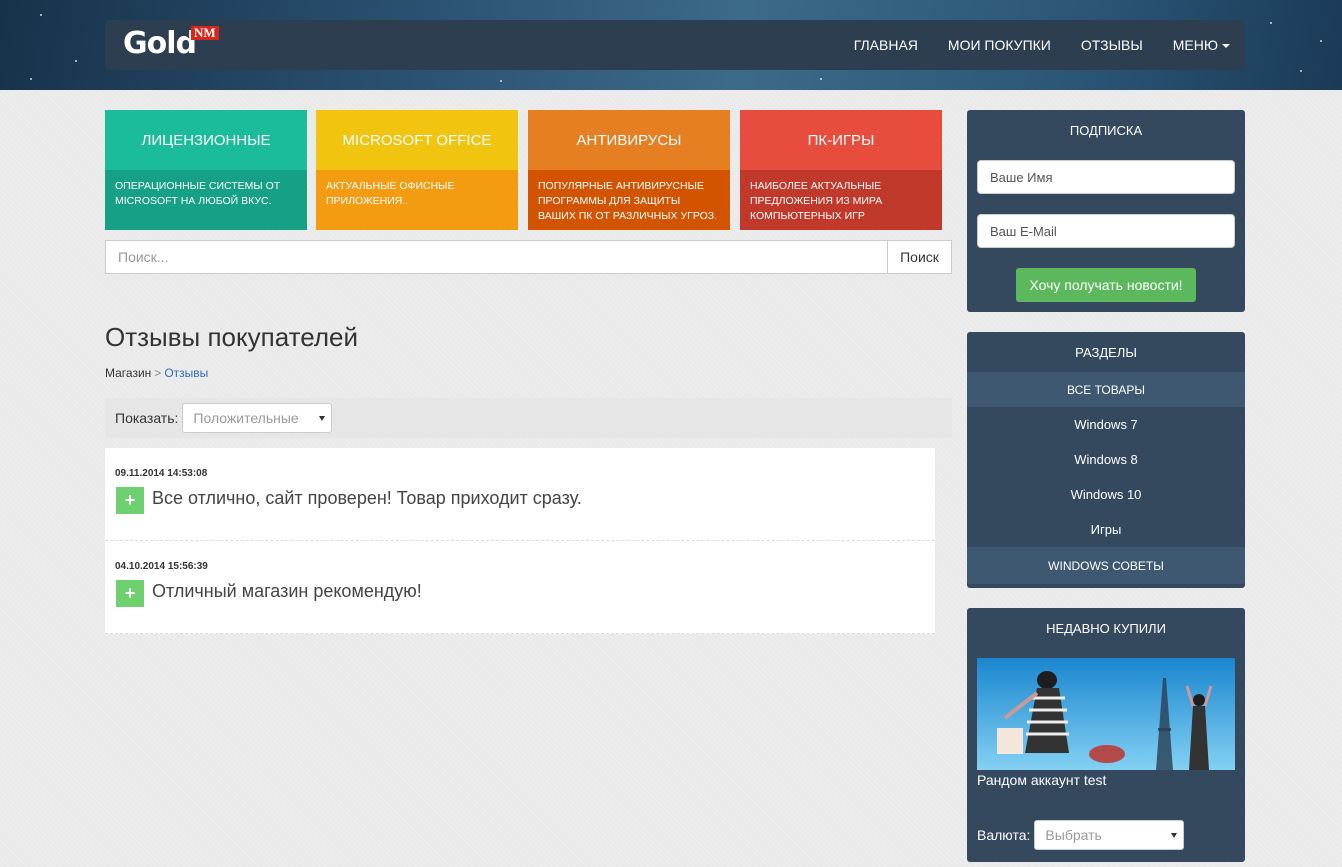 This screenshot has height=867, width=1342. Describe the element at coordinates (161, 473) in the screenshot. I see `review-date: 09.11.2014 14:53:08` at that location.